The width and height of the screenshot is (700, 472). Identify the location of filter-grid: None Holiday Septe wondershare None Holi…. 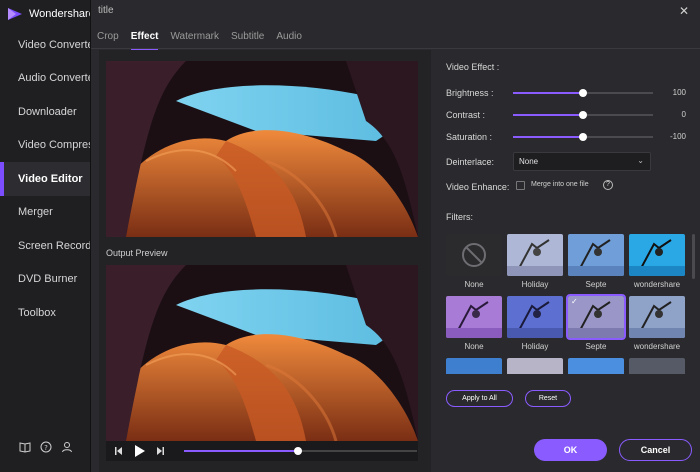
(568, 304).